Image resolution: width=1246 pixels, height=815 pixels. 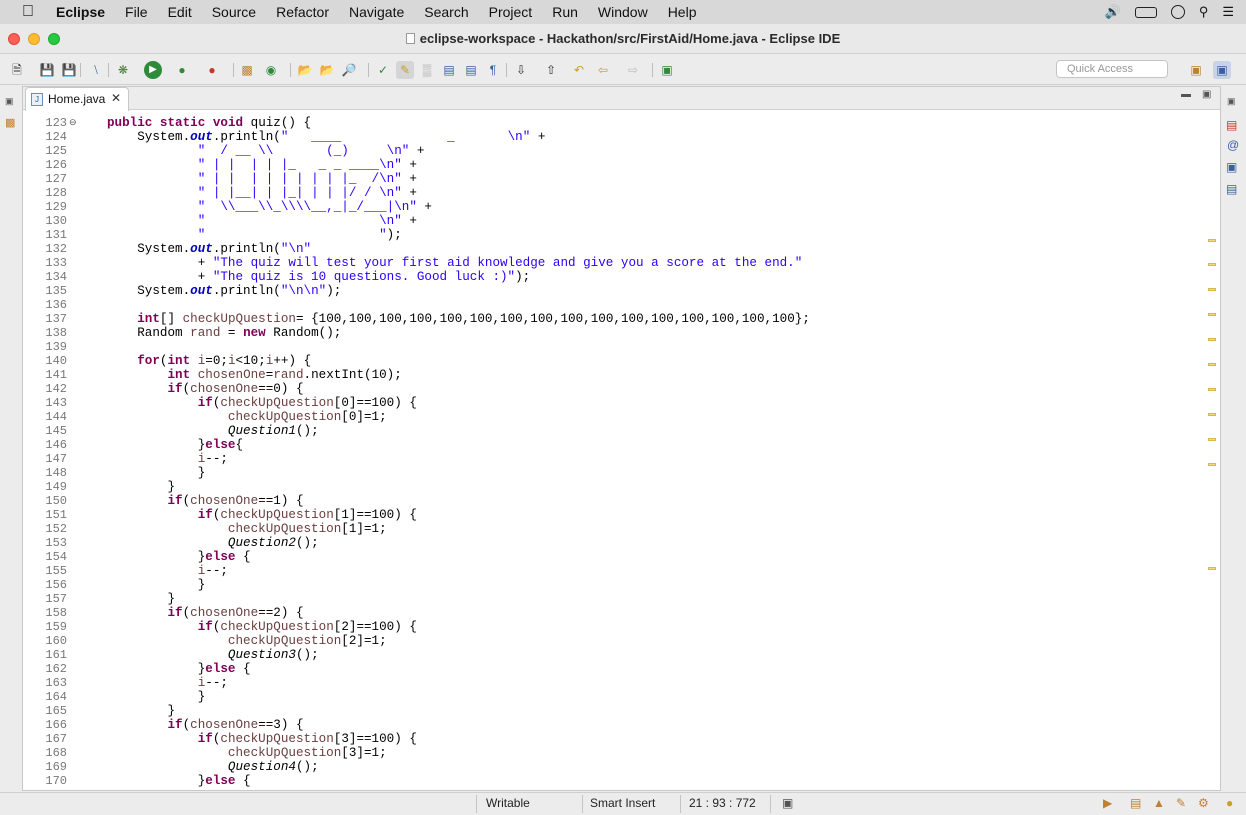 What do you see at coordinates (376, 12) in the screenshot?
I see `menu-navigate: Navigate` at bounding box center [376, 12].